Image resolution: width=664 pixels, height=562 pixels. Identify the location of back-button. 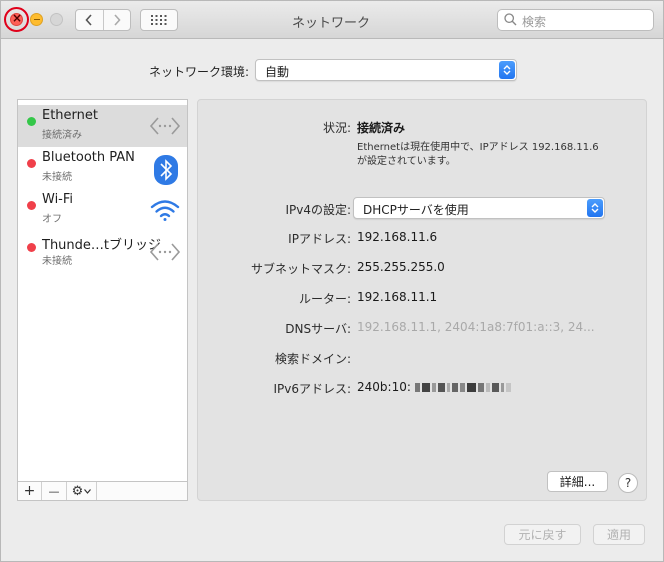
(89, 20).